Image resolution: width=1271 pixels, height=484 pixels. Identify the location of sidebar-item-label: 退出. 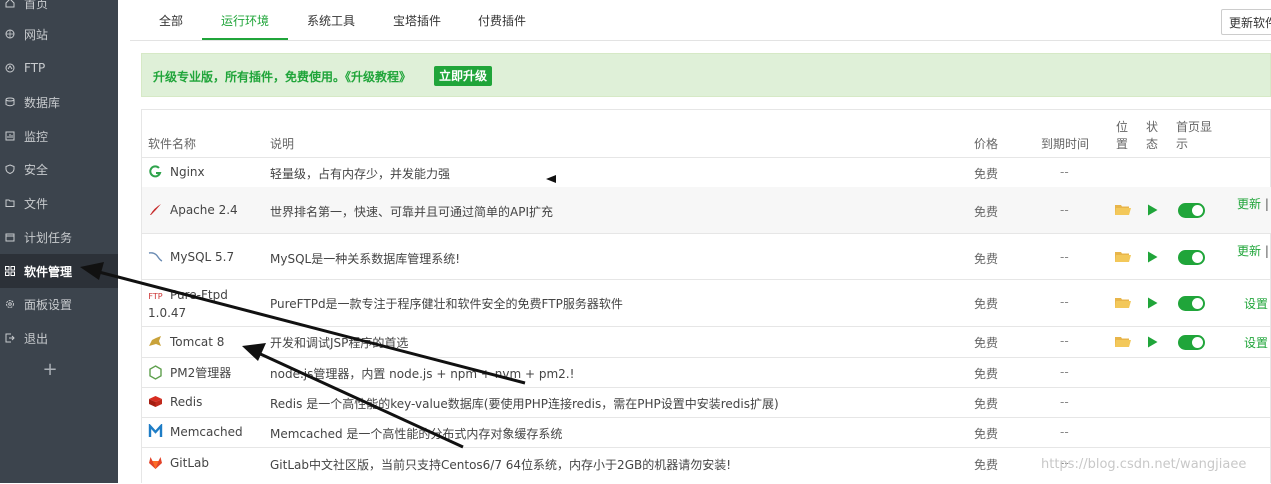
(36, 338).